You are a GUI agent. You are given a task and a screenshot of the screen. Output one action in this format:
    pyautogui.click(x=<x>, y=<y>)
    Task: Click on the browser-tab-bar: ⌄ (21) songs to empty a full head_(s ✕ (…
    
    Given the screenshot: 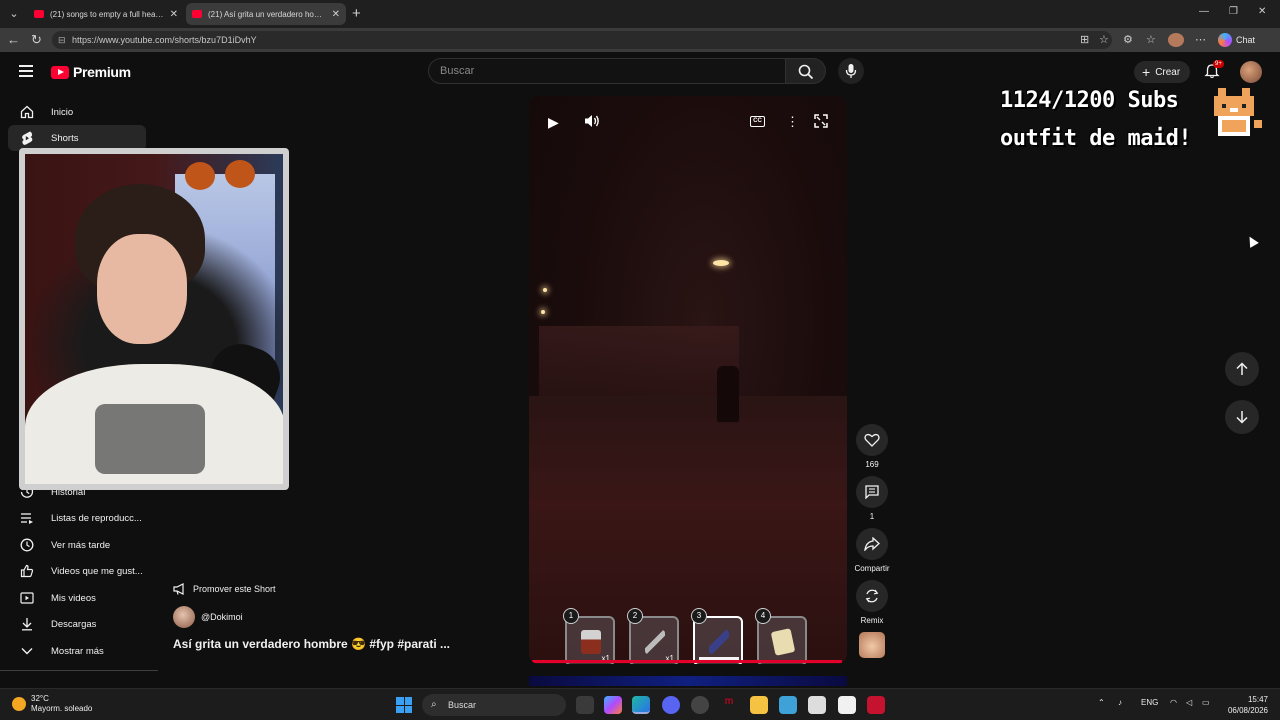 What is the action you would take?
    pyautogui.click(x=640, y=14)
    